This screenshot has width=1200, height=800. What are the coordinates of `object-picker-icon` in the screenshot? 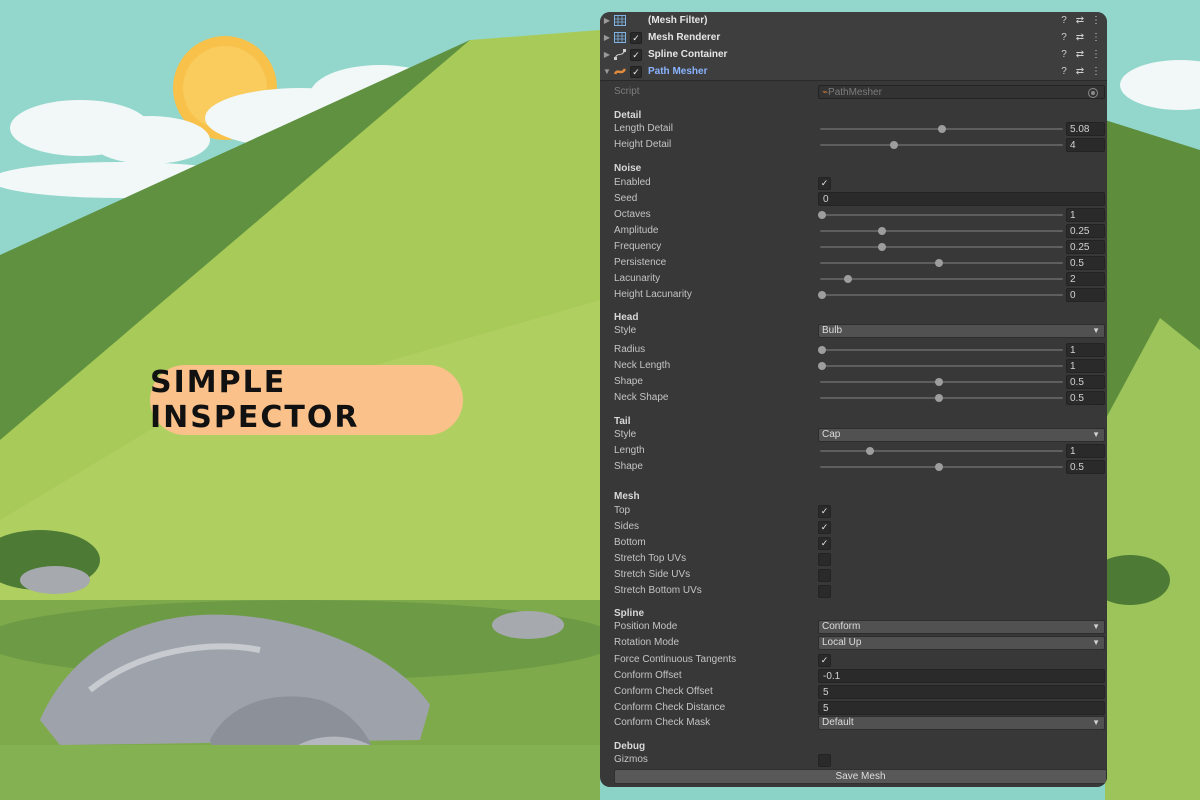 It's located at (1093, 93).